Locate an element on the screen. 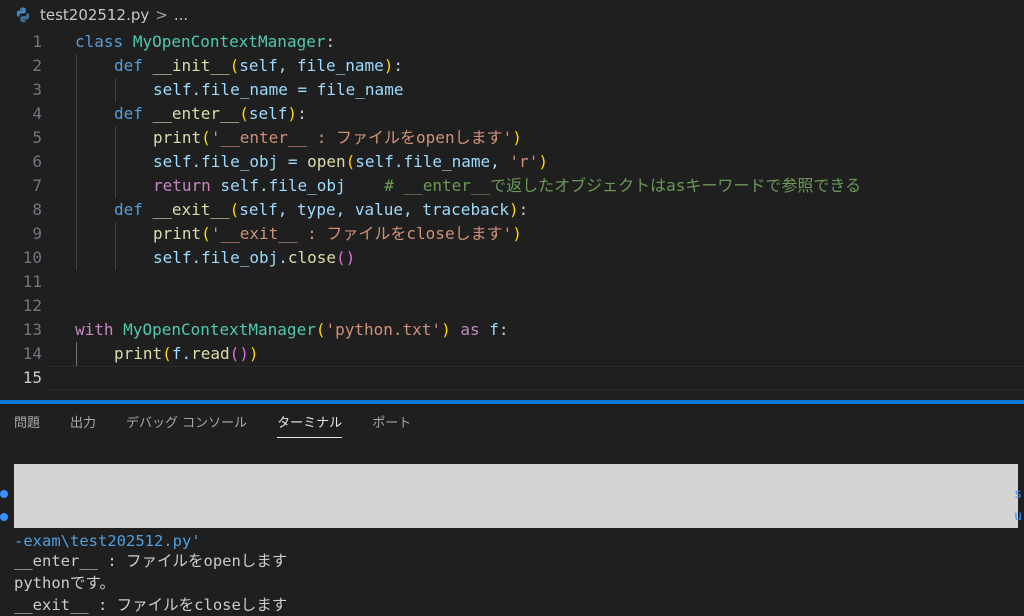 The width and height of the screenshot is (1024, 616). code-line-12: 12 is located at coordinates (512, 306).